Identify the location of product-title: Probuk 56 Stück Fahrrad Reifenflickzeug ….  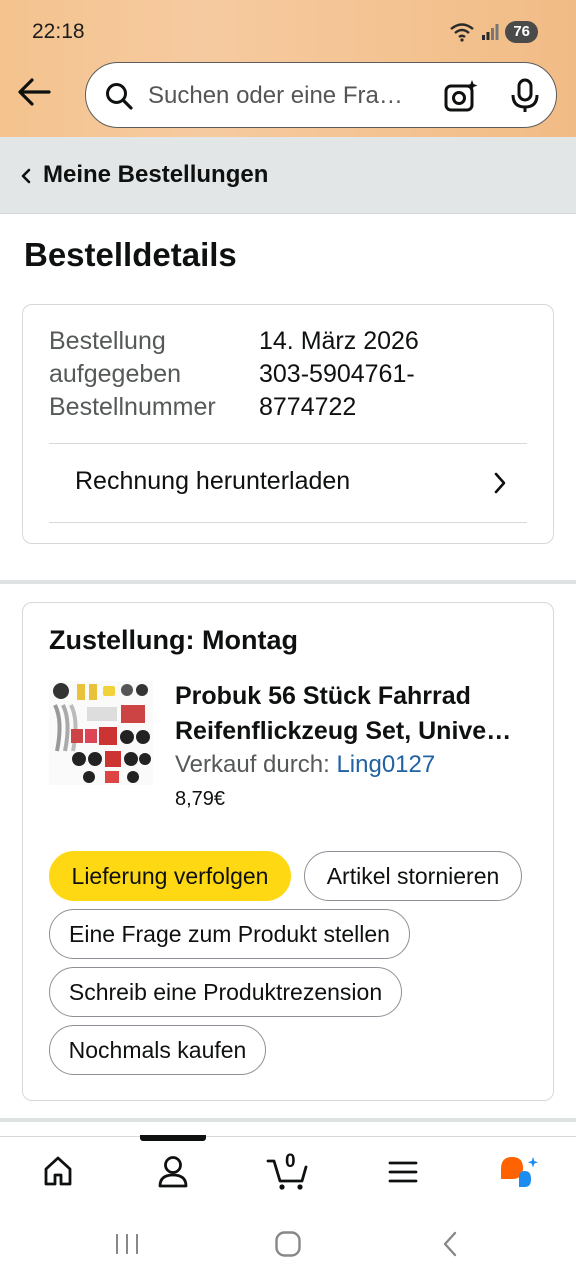
(355, 714).